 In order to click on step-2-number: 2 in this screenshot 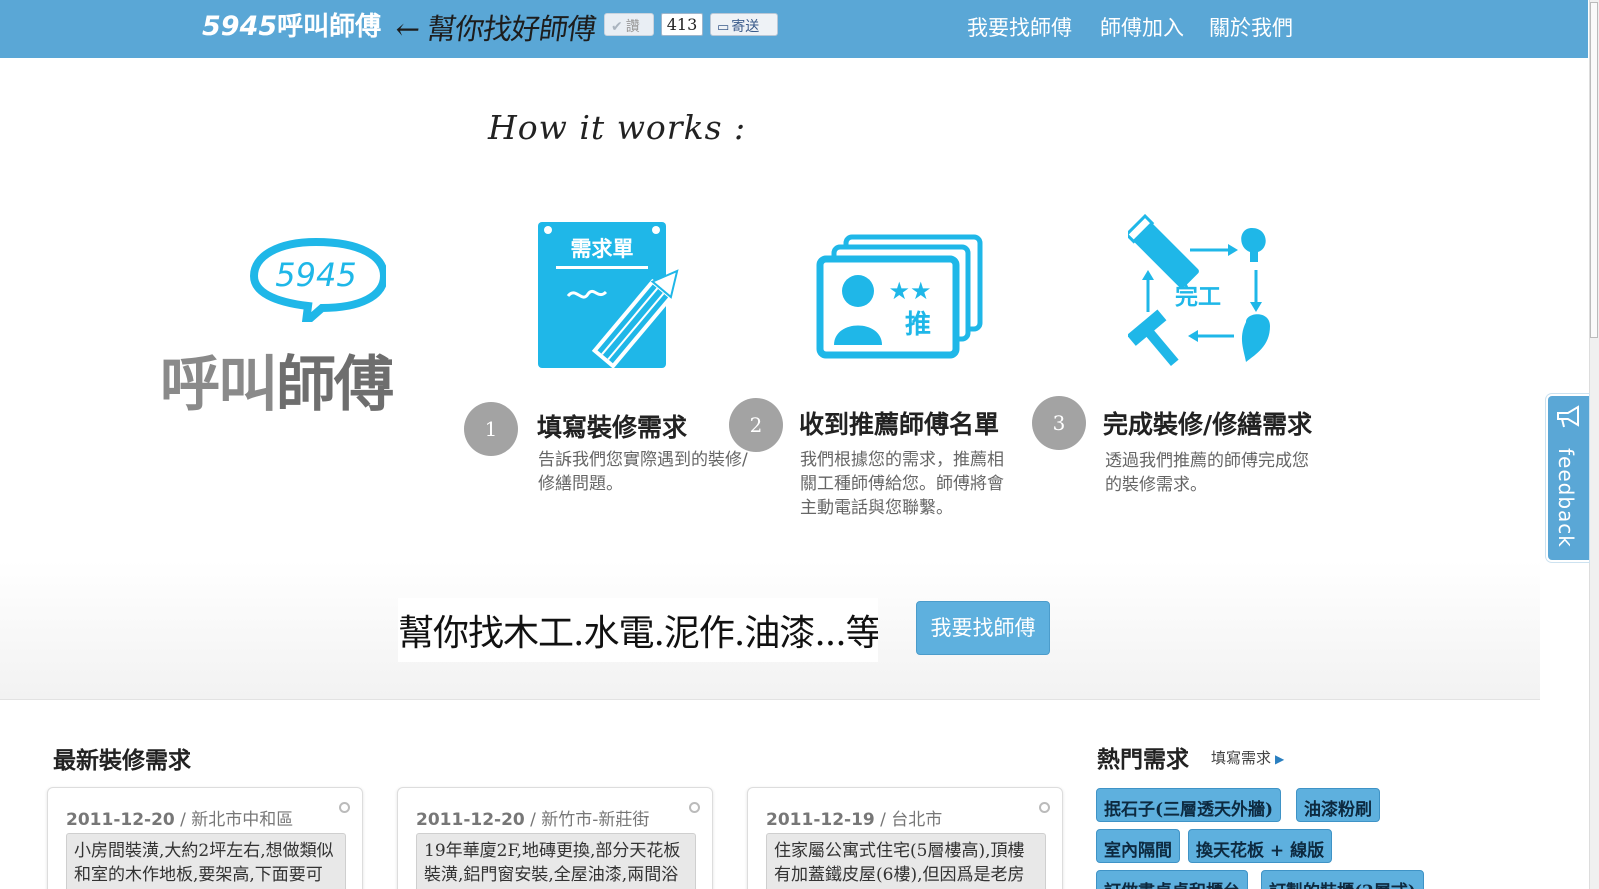, I will do `click(756, 425)`.